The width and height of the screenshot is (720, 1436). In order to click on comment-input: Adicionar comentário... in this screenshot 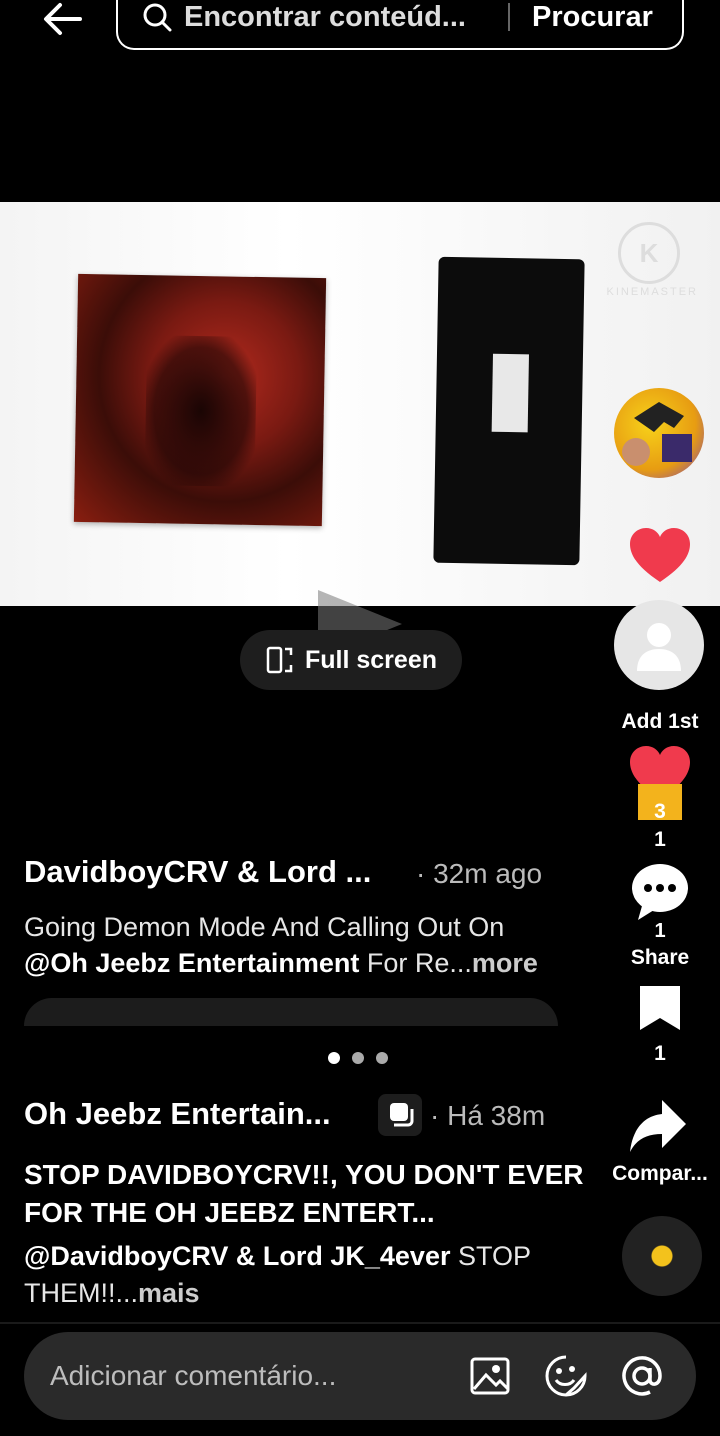, I will do `click(259, 1376)`.